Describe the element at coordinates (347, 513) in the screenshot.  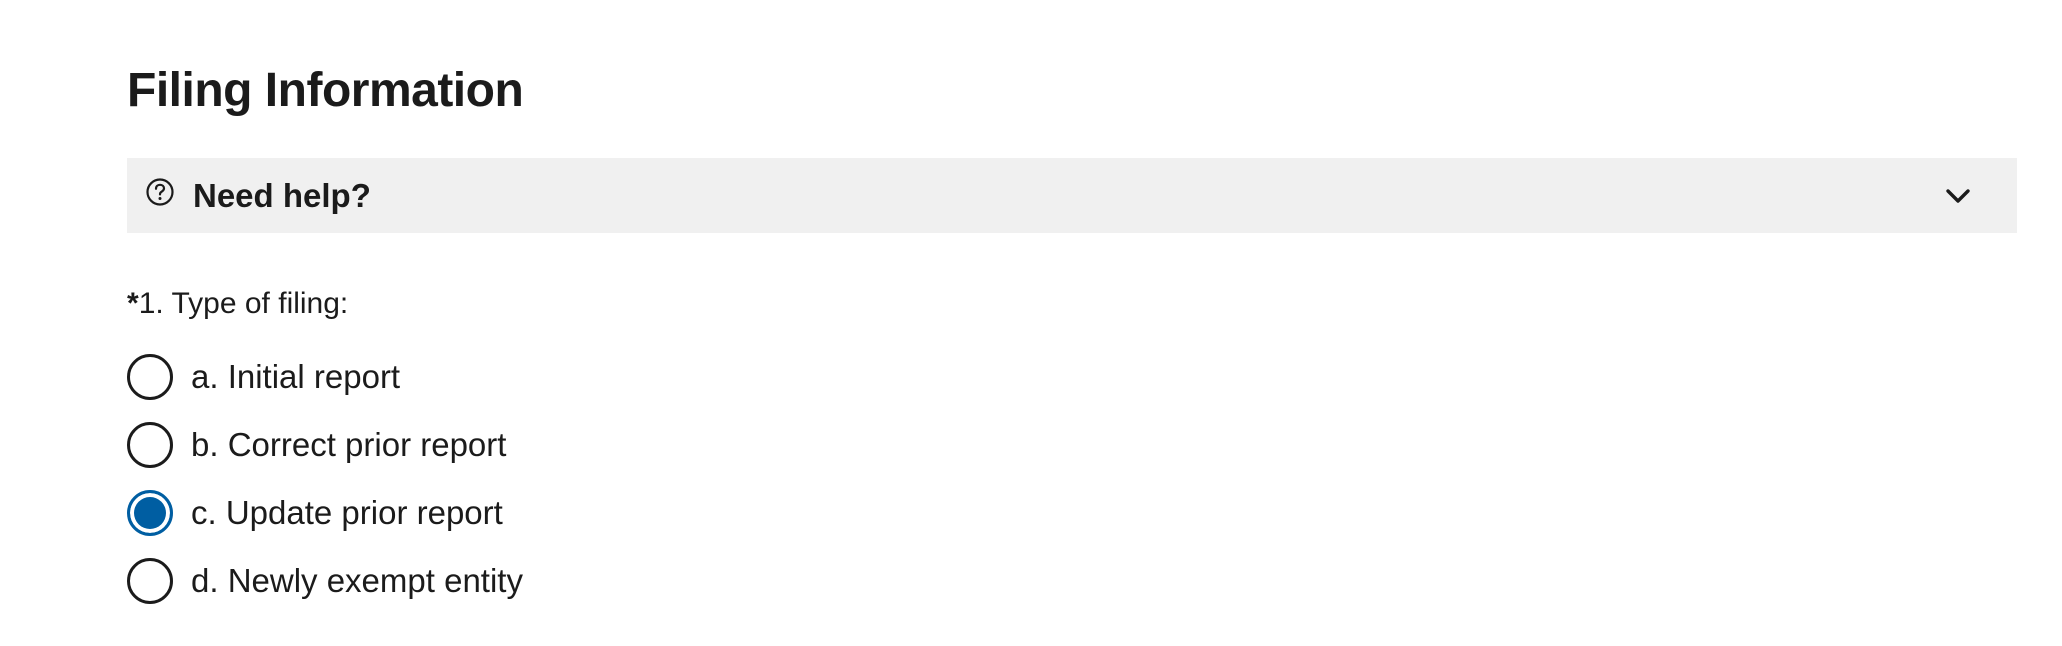
I see `radio-label-c: c. Update prior report` at that location.